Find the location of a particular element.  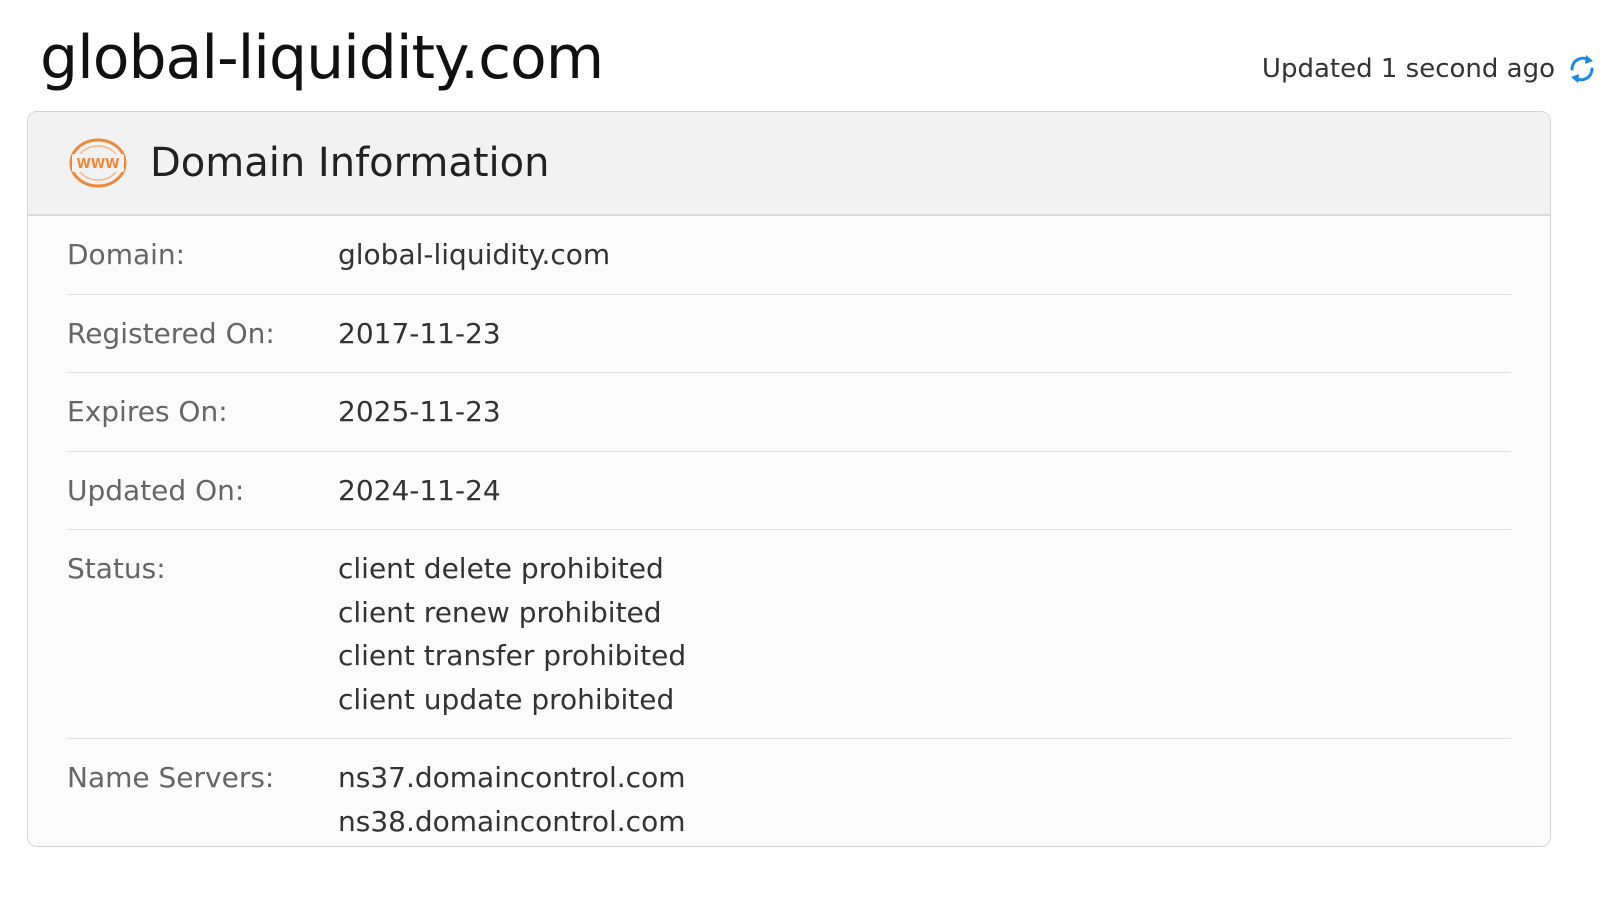

info-row-registered-on: Registered On: 2017-11-23 is located at coordinates (789, 334).